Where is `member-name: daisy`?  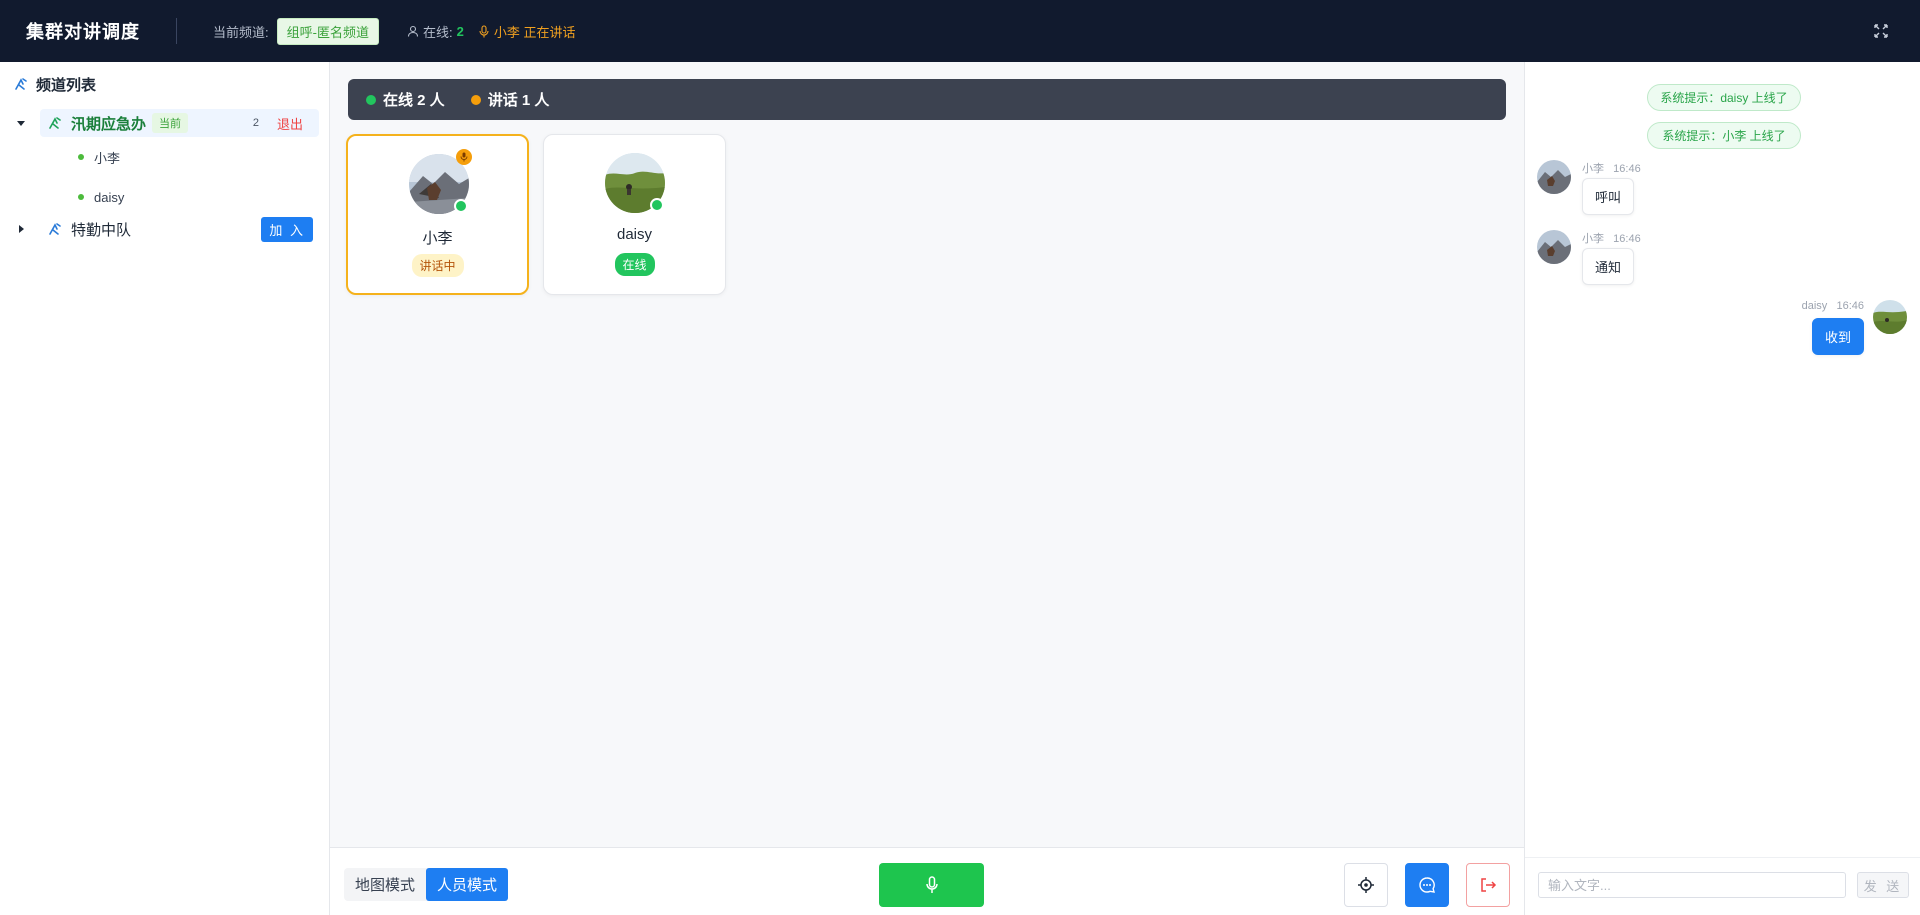 member-name: daisy is located at coordinates (109, 197).